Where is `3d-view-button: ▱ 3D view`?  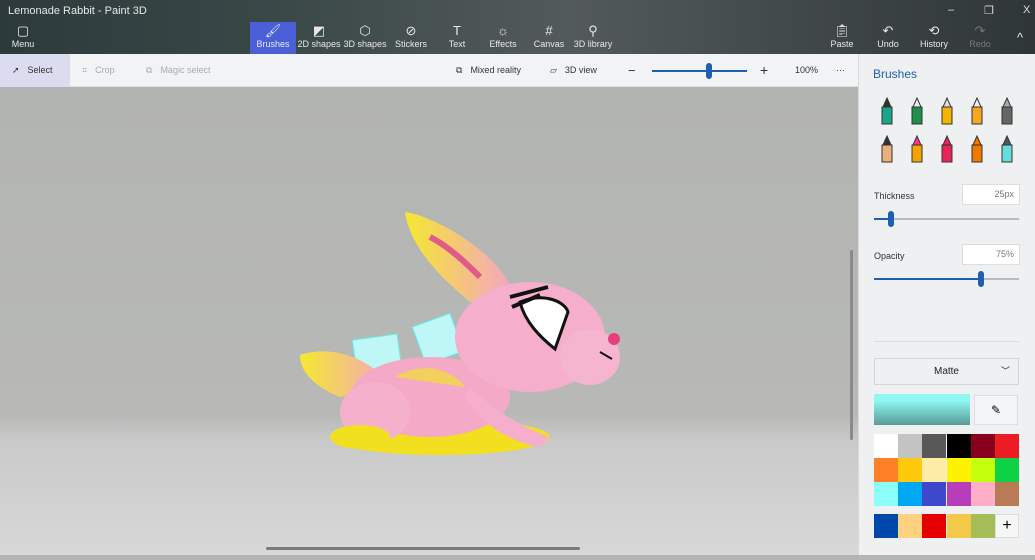 3d-view-button: ▱ 3D view is located at coordinates (573, 70).